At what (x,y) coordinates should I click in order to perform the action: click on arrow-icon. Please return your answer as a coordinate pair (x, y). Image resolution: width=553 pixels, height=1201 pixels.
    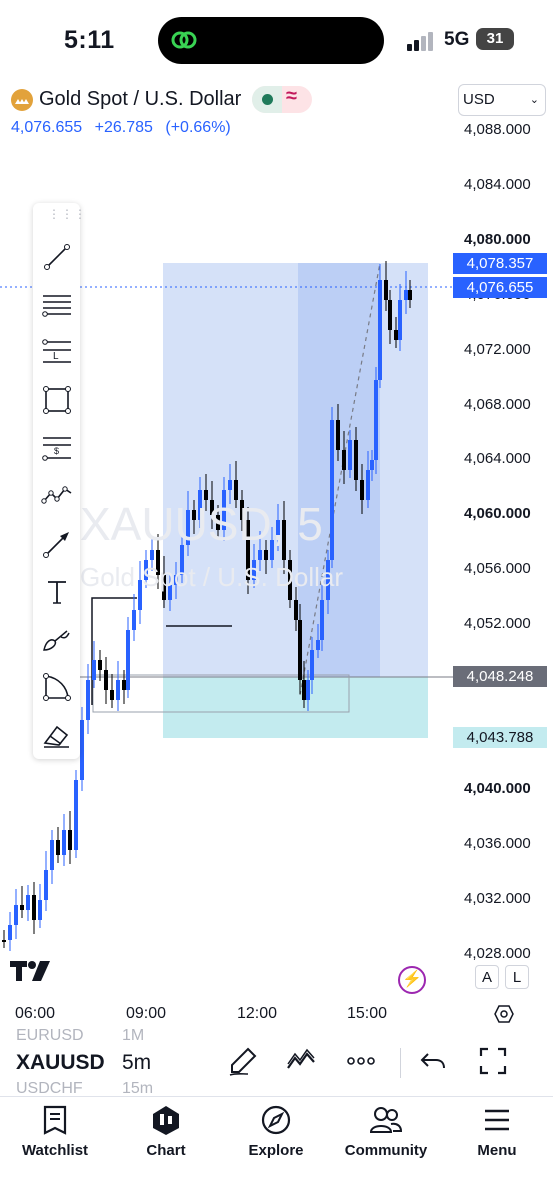
    Looking at the image, I should click on (57, 544).